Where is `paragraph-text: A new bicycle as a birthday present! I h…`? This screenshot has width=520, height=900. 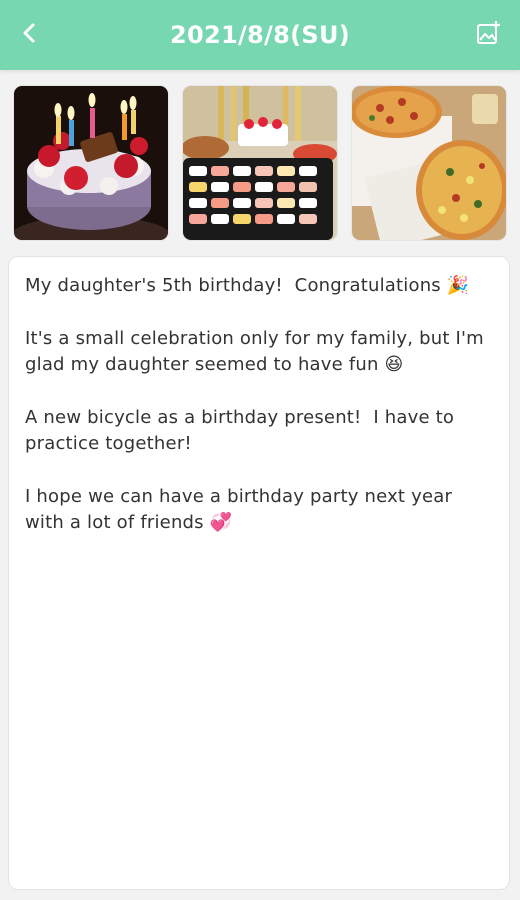
paragraph-text: A new bicycle as a birthday present! I h… is located at coordinates (243, 430).